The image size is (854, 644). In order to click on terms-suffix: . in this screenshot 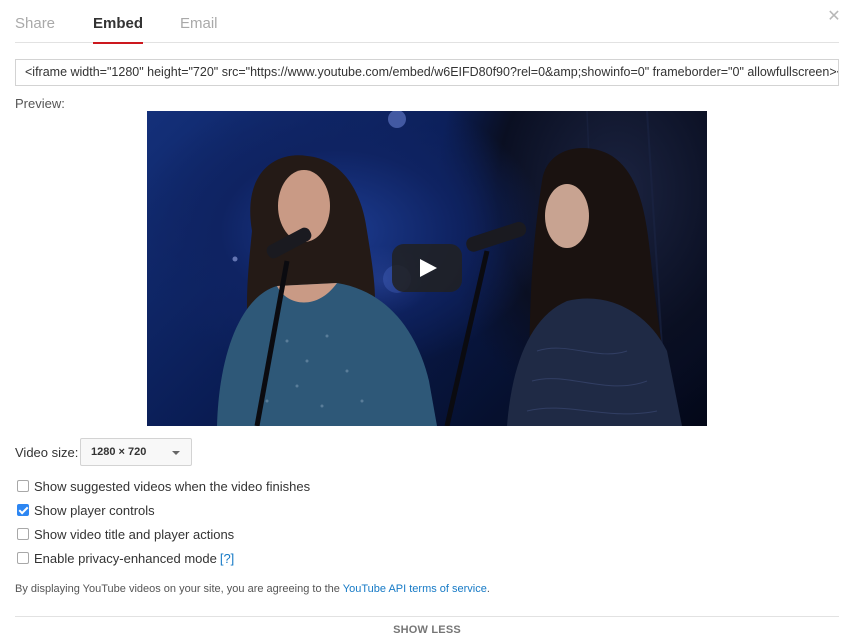, I will do `click(488, 589)`.